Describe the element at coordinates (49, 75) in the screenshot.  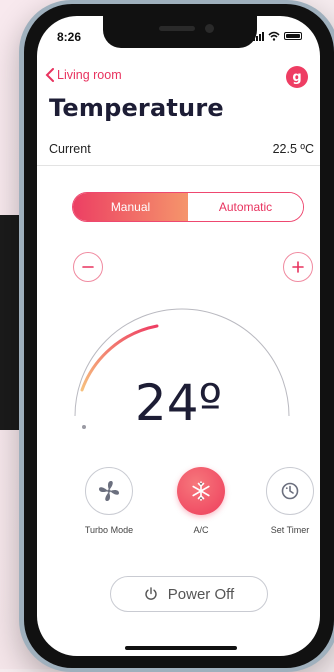
I see `chevron-left-icon` at that location.